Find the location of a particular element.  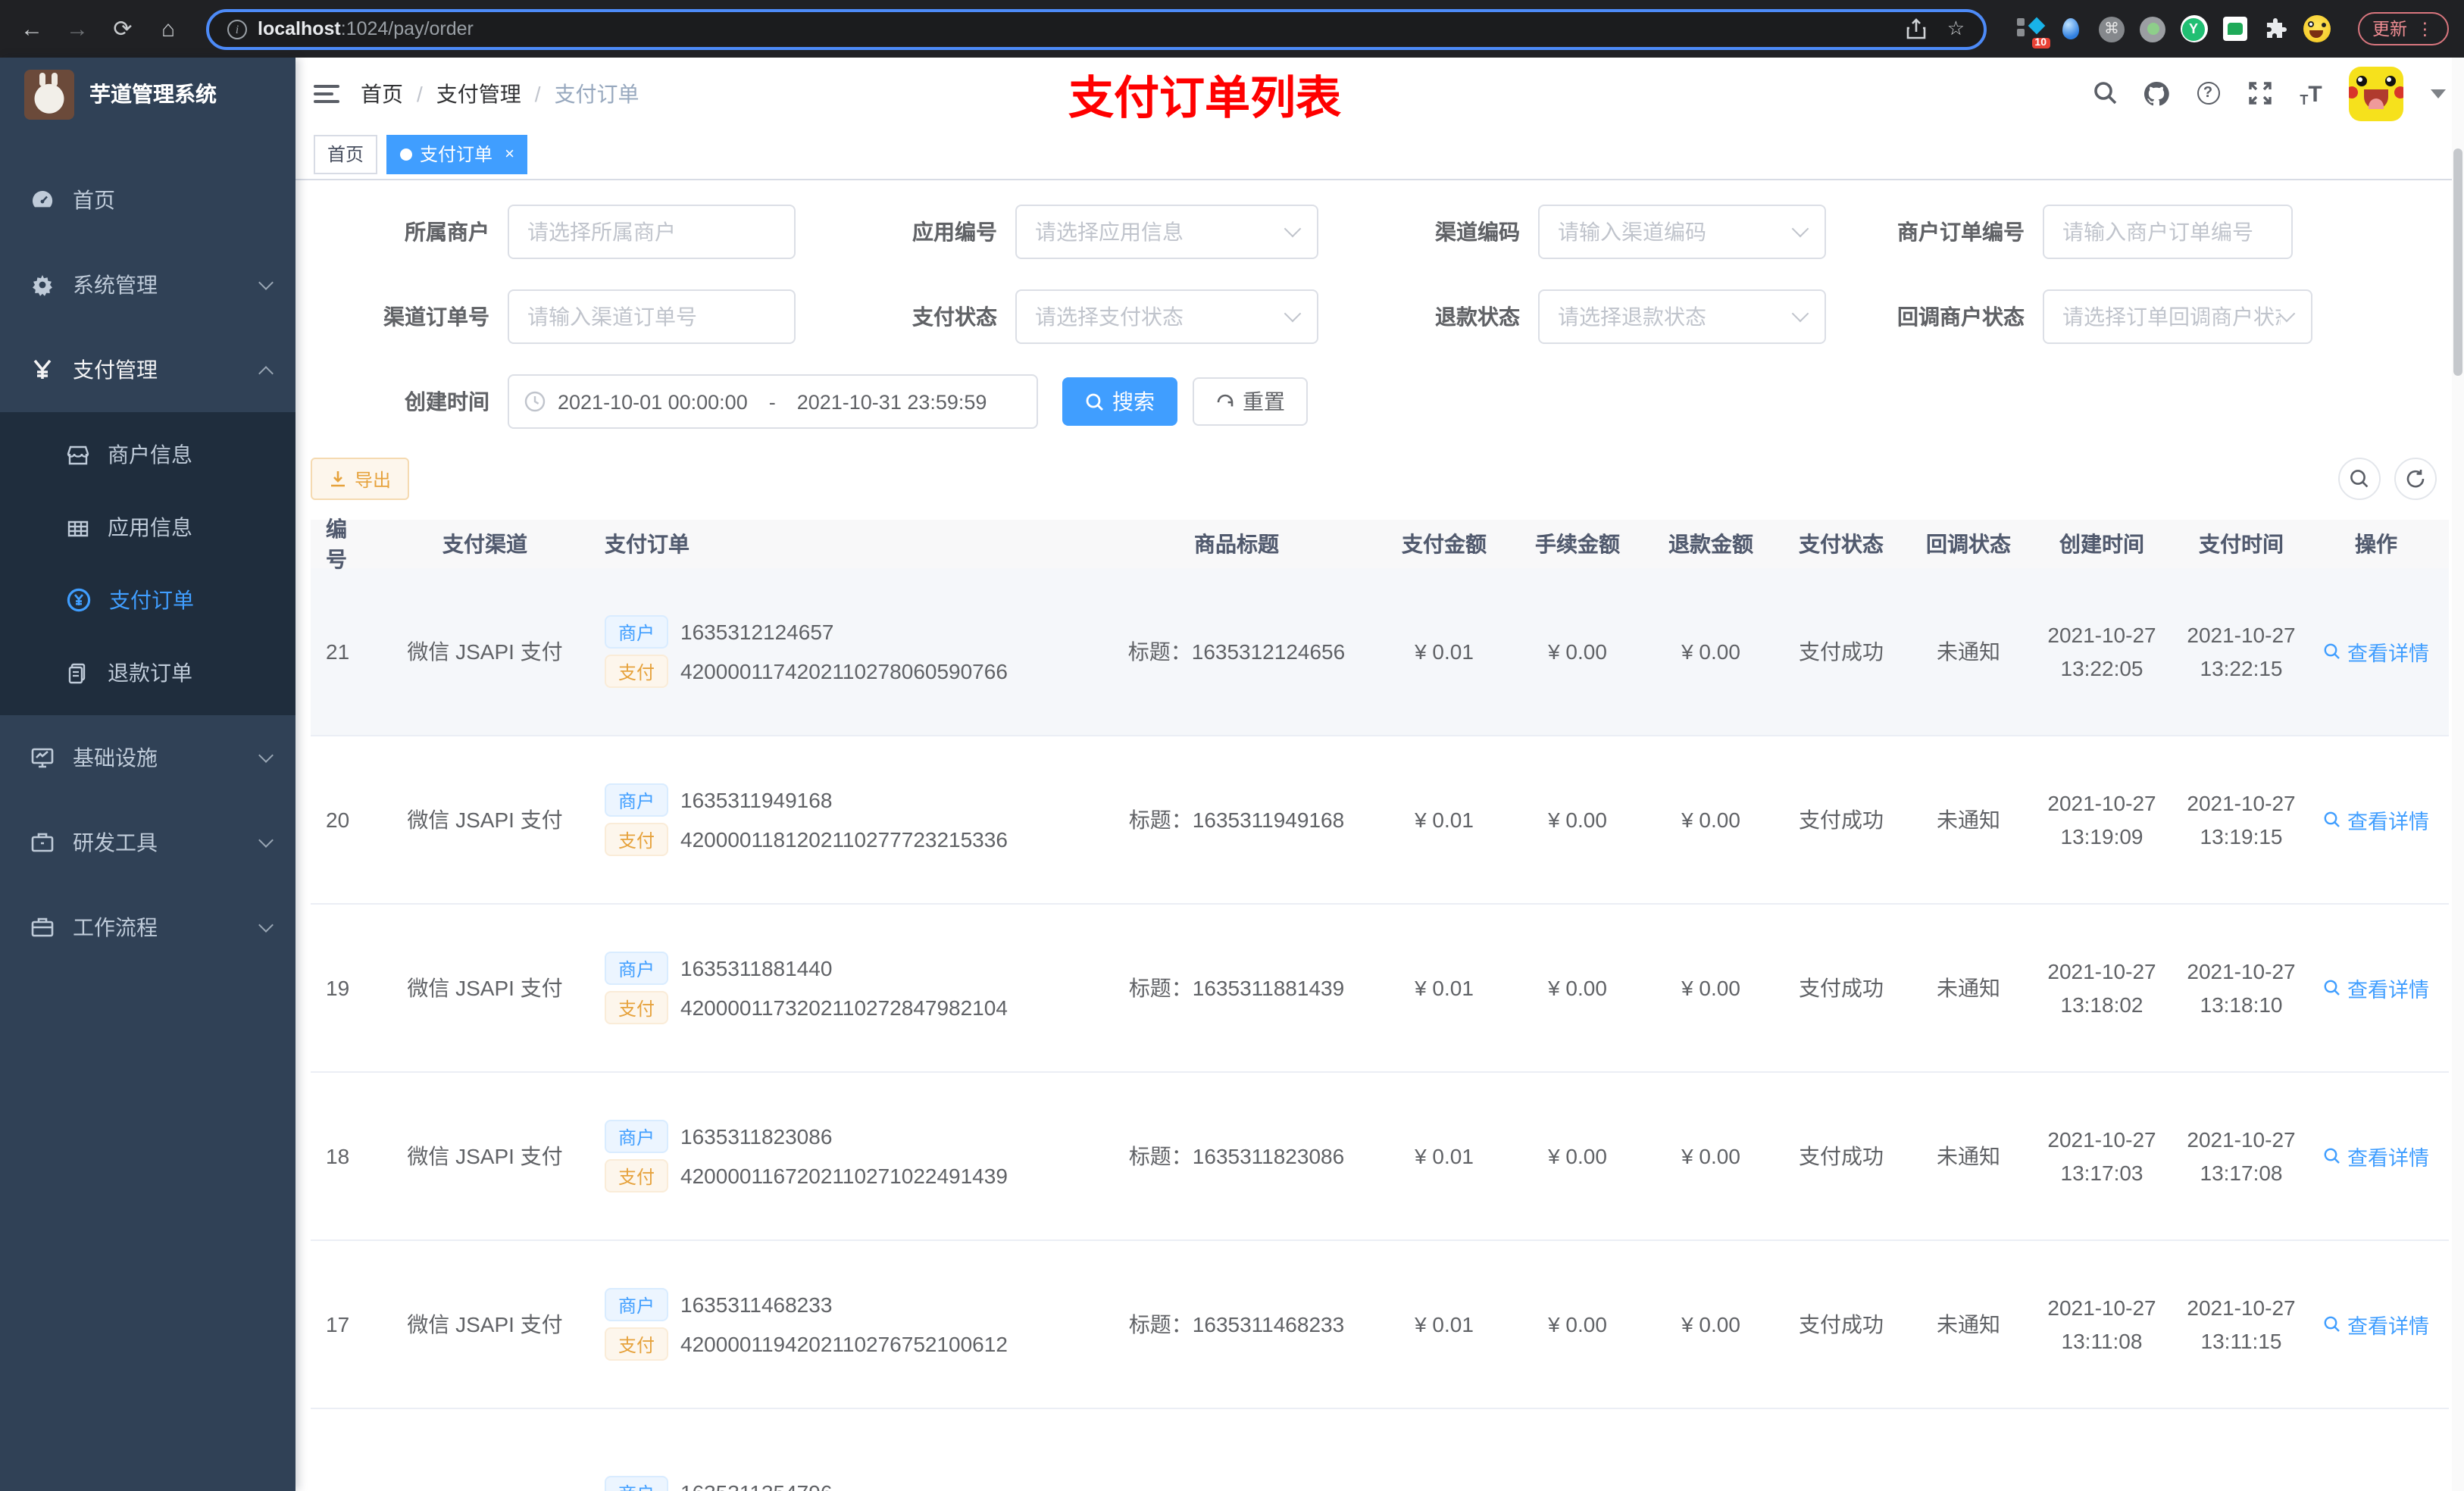

cell-create-time: 2021-10-27 13:11:08 is located at coordinates (2101, 1324).